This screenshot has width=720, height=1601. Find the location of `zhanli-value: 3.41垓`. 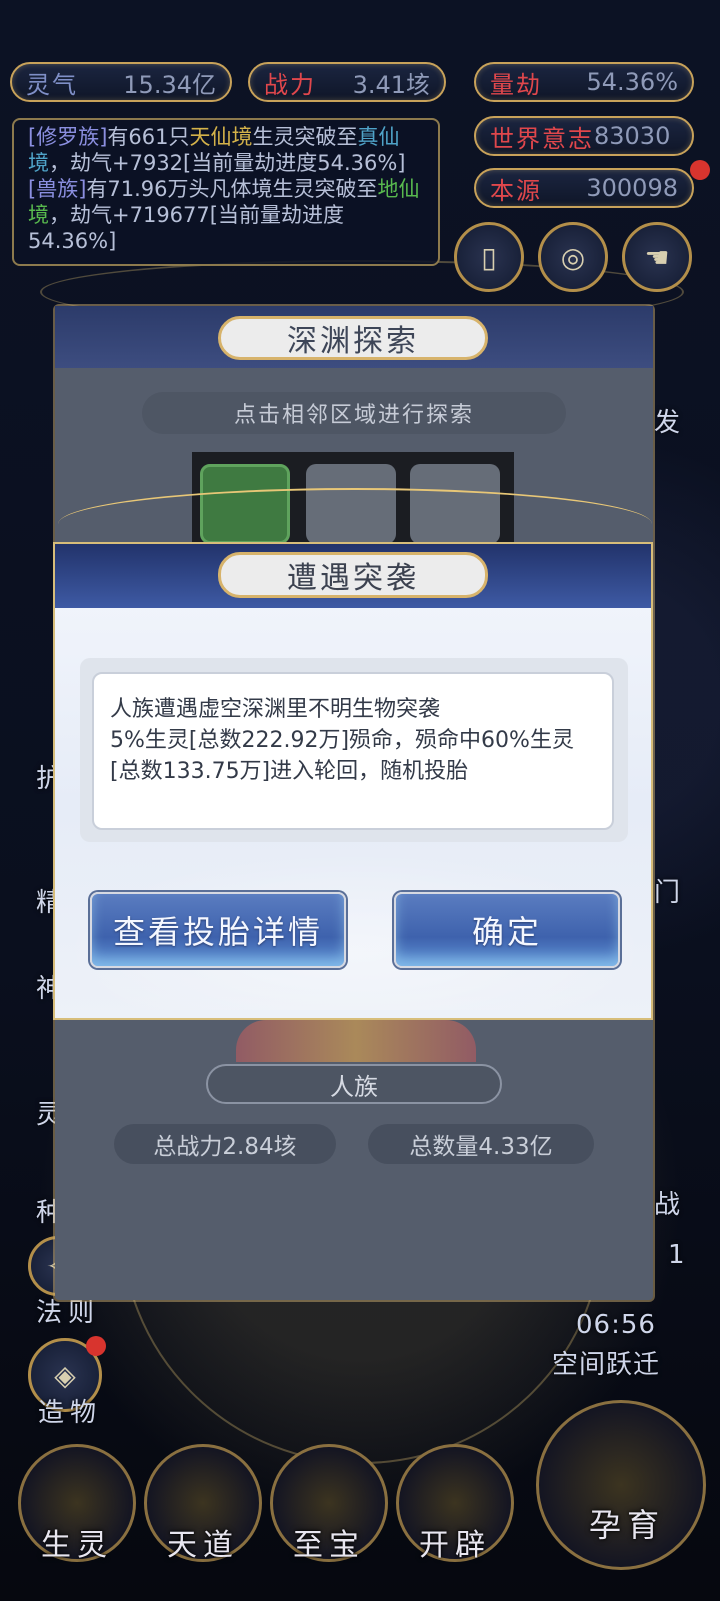

zhanli-value: 3.41垓 is located at coordinates (391, 84).